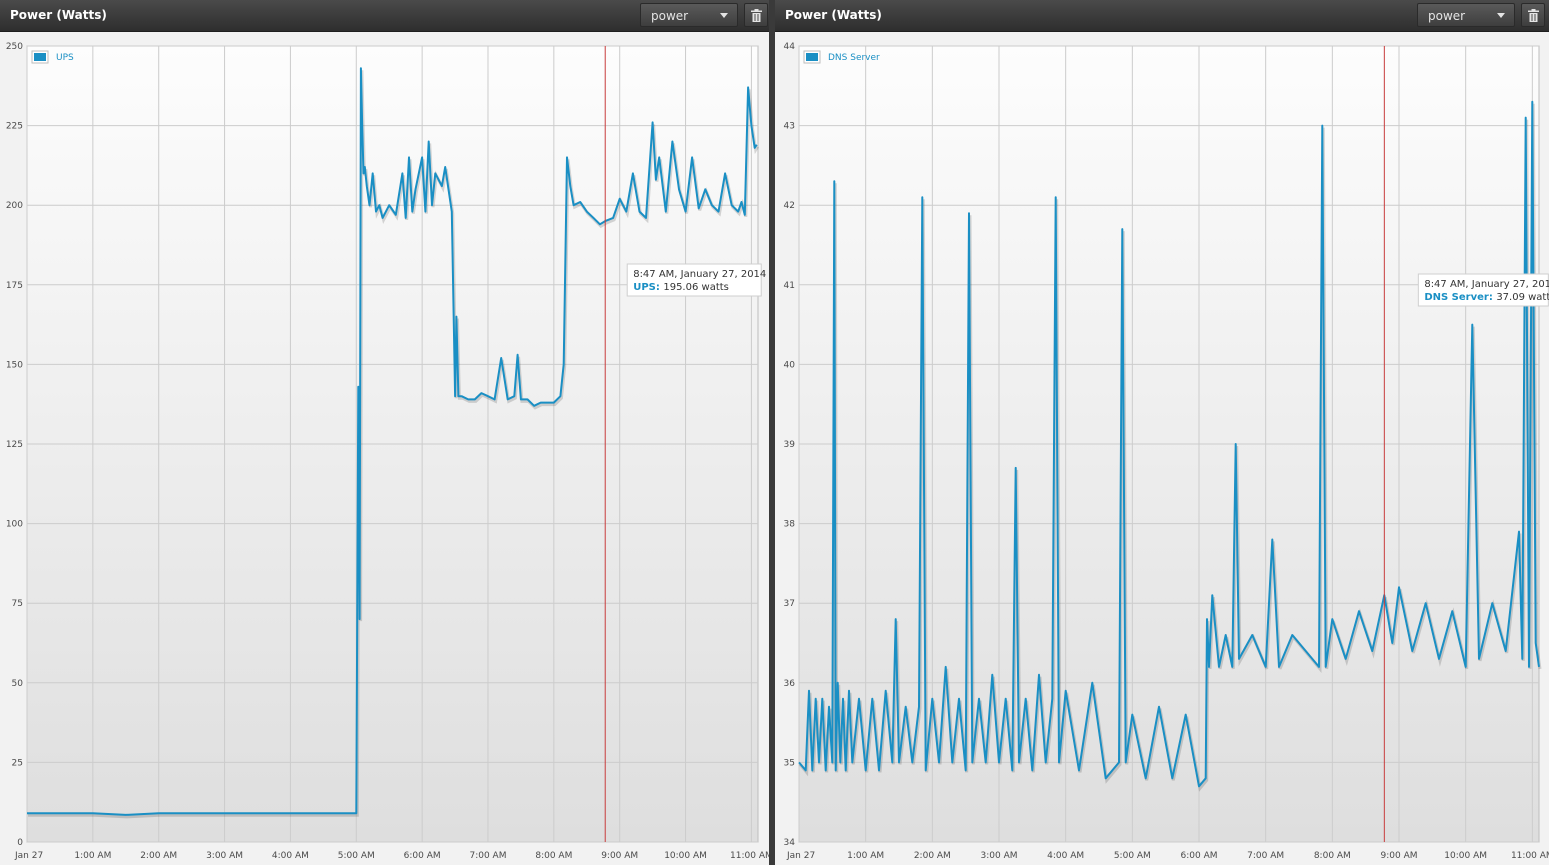 The image size is (1549, 865). Describe the element at coordinates (14, 286) in the screenshot. I see `y-tick-label: 175` at that location.